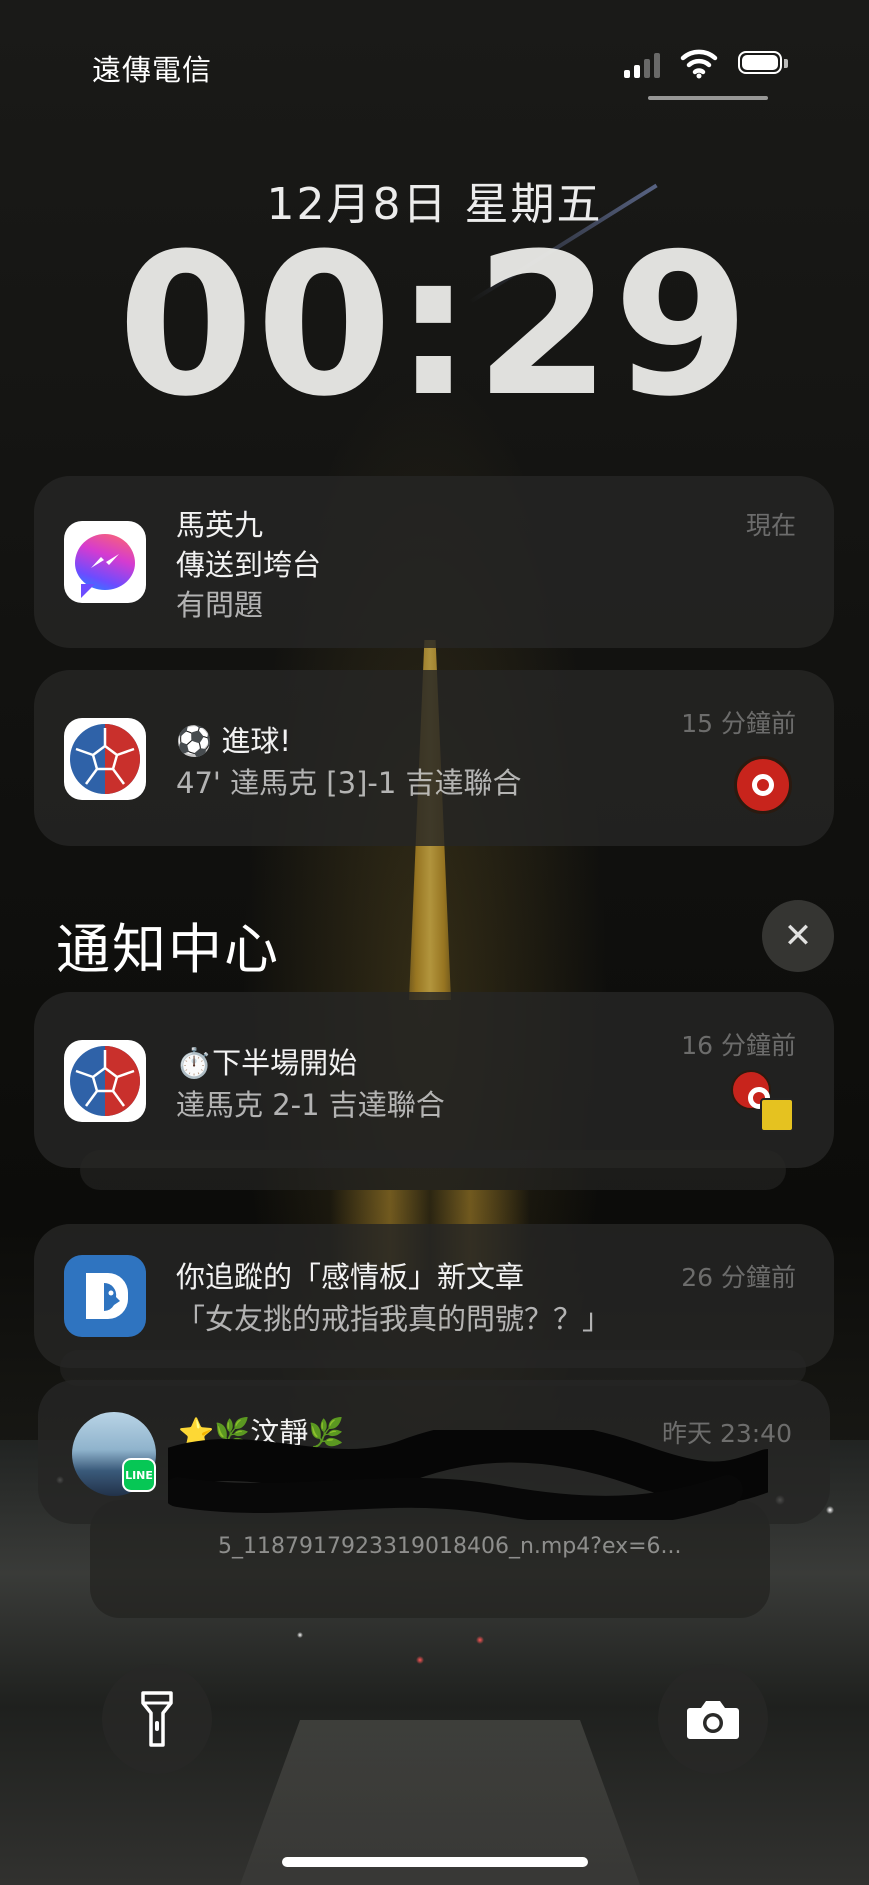  I want to click on notification-subtitle: 傳送到垮台, so click(249, 565).